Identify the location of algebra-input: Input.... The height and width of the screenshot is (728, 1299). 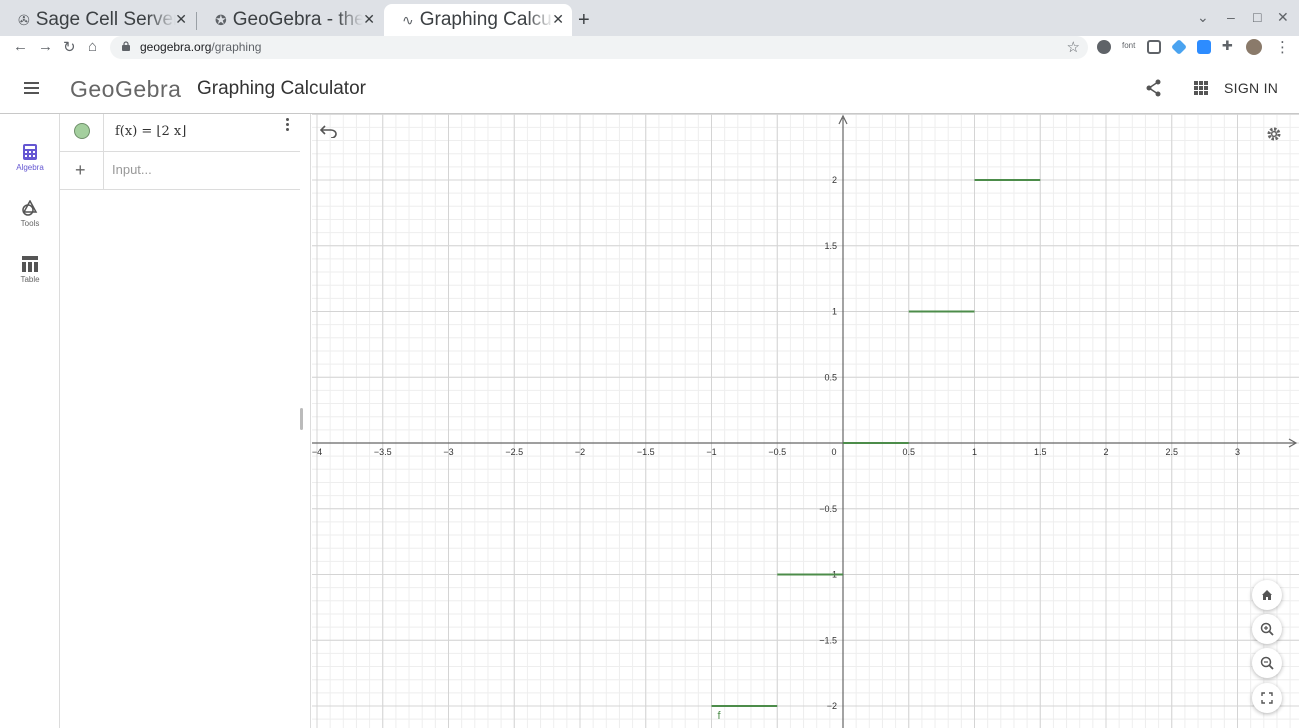
(132, 169).